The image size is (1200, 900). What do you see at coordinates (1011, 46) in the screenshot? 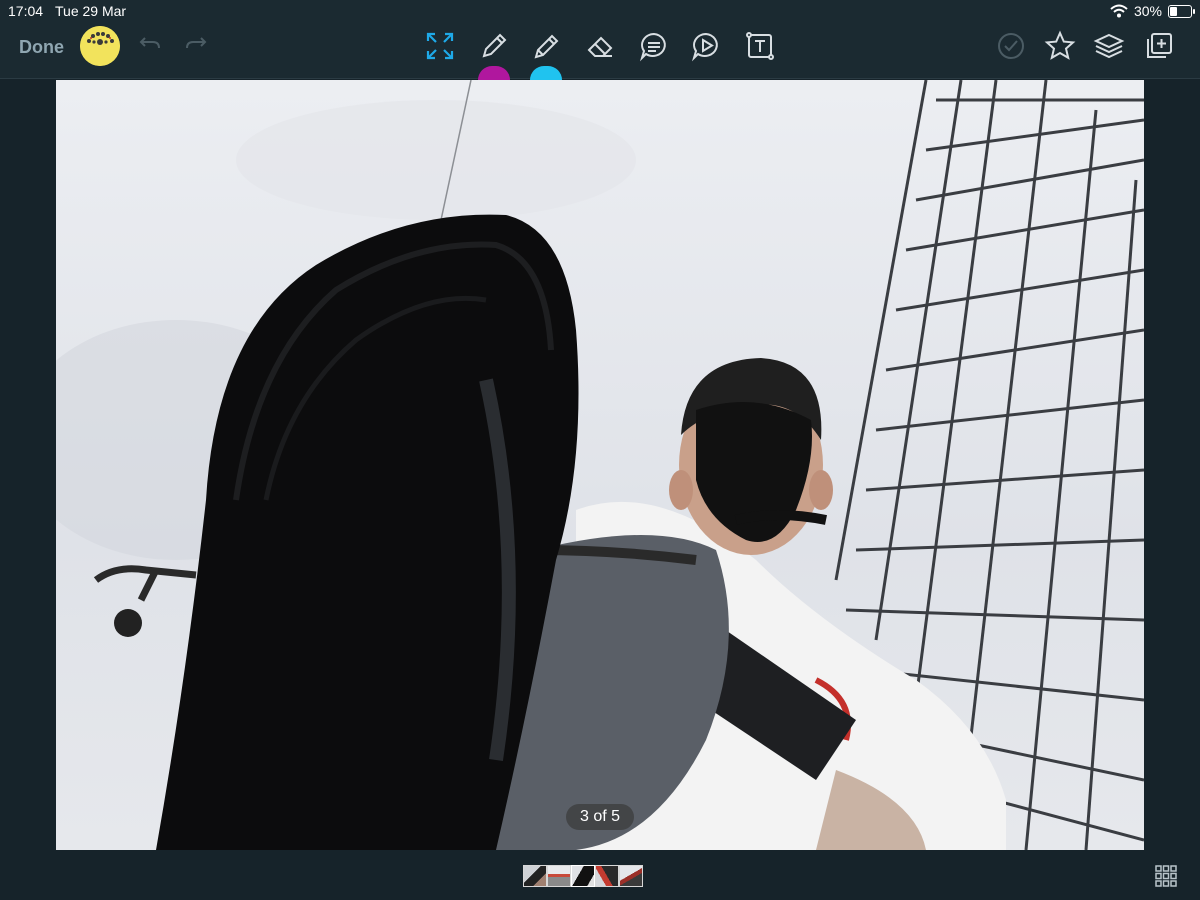
I see `checkmark-circle-icon` at bounding box center [1011, 46].